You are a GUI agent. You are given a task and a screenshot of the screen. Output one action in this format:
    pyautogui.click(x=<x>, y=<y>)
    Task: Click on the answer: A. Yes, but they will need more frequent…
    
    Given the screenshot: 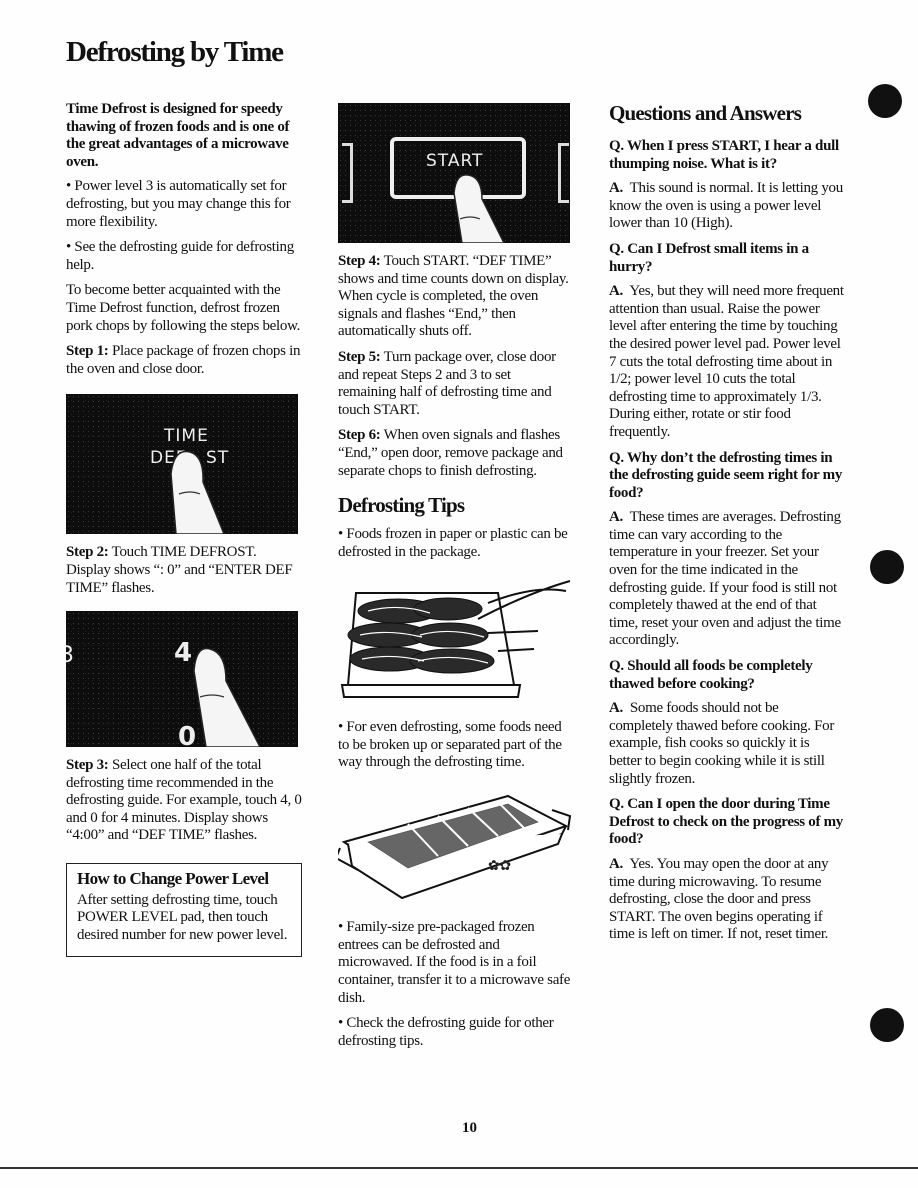 What is the action you would take?
    pyautogui.click(x=726, y=361)
    